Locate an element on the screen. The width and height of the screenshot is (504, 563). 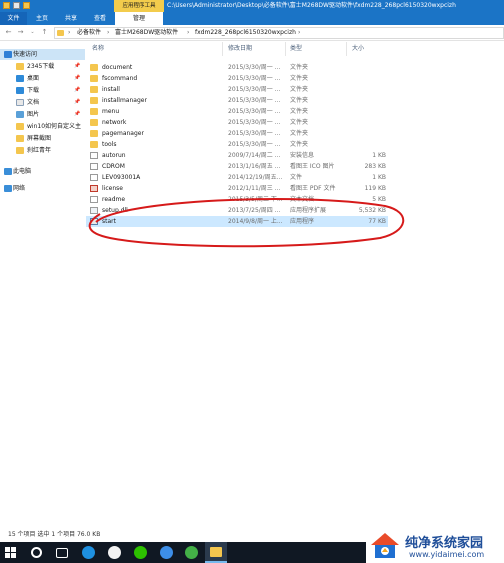
qq-icon is located at coordinates (114, 552).